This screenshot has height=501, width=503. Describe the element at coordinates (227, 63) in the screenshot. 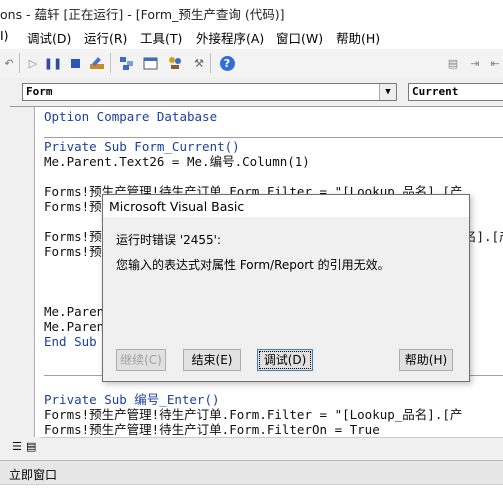

I see `help-icon: ?` at that location.